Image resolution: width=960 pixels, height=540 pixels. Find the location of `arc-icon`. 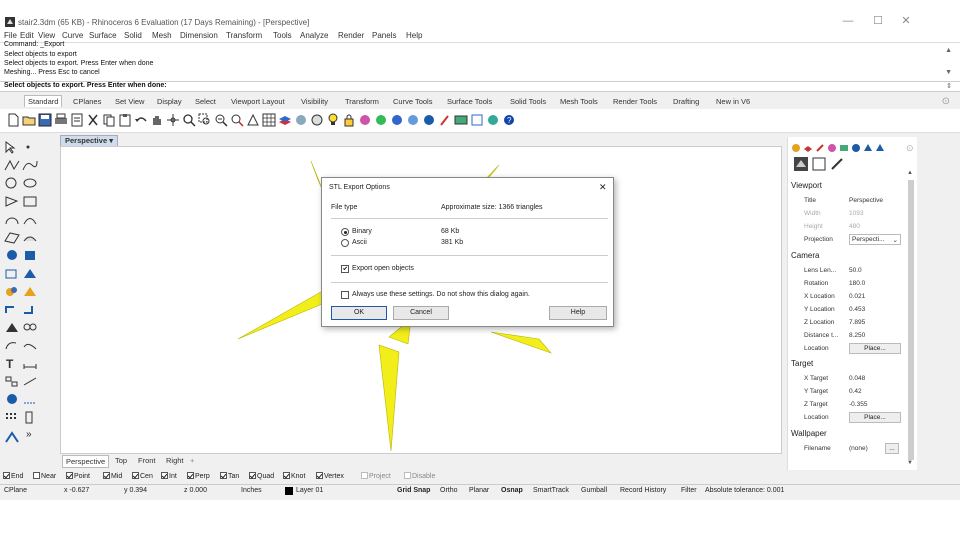

arc-icon is located at coordinates (12, 219).